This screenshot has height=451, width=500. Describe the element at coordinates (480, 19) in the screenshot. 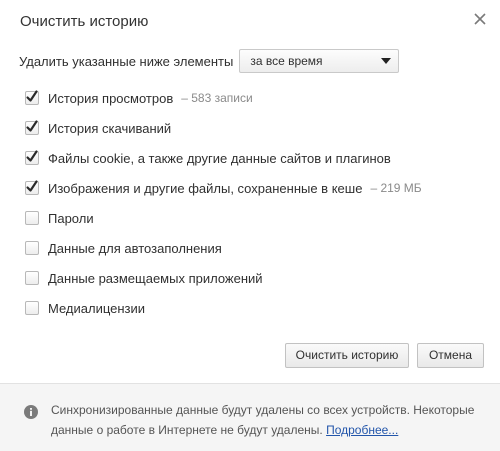

I see `close-icon` at that location.